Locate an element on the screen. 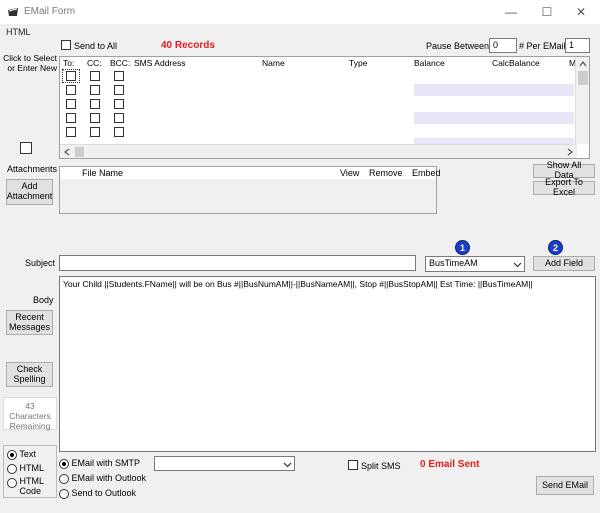  smtp-option: EMail with SMTP is located at coordinates (99, 463).